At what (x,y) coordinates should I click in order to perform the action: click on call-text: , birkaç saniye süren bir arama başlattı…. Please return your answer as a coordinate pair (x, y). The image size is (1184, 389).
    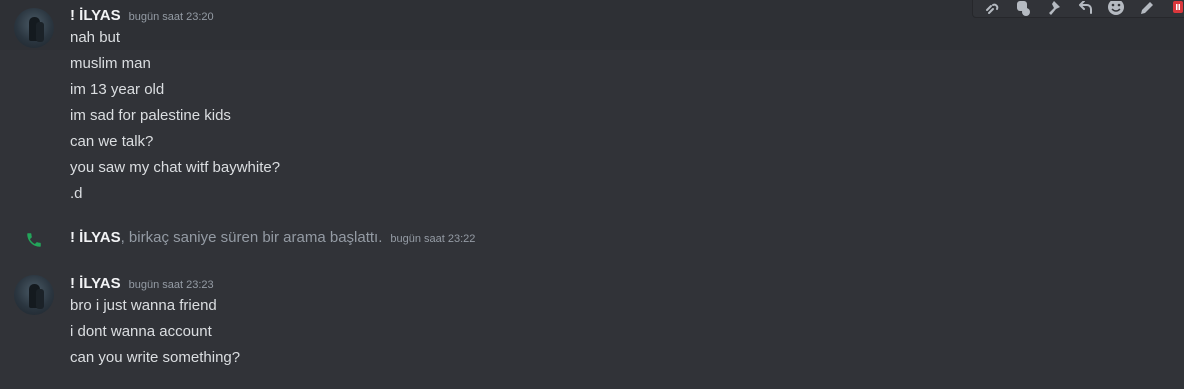
    Looking at the image, I should click on (251, 237).